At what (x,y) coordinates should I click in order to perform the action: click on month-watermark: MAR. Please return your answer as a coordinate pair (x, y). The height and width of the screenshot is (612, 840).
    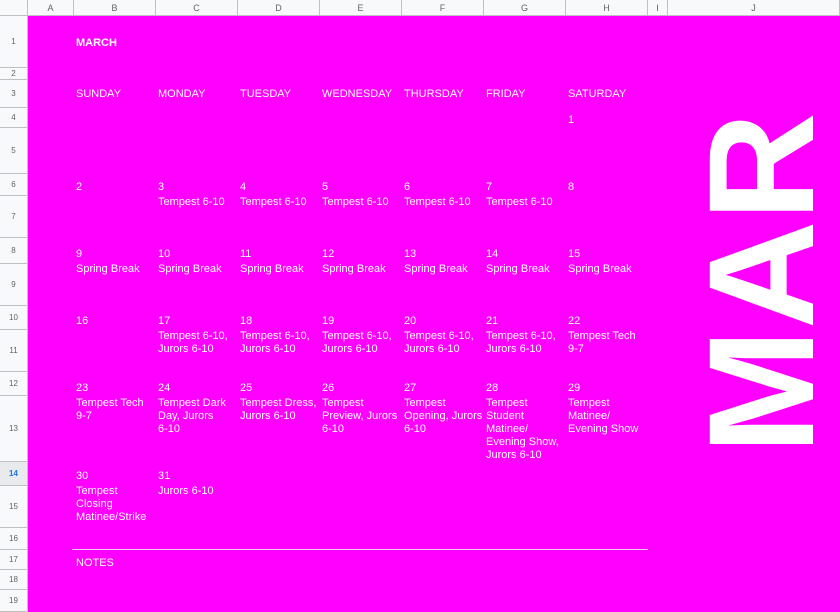
    Looking at the image, I should click on (758, 283).